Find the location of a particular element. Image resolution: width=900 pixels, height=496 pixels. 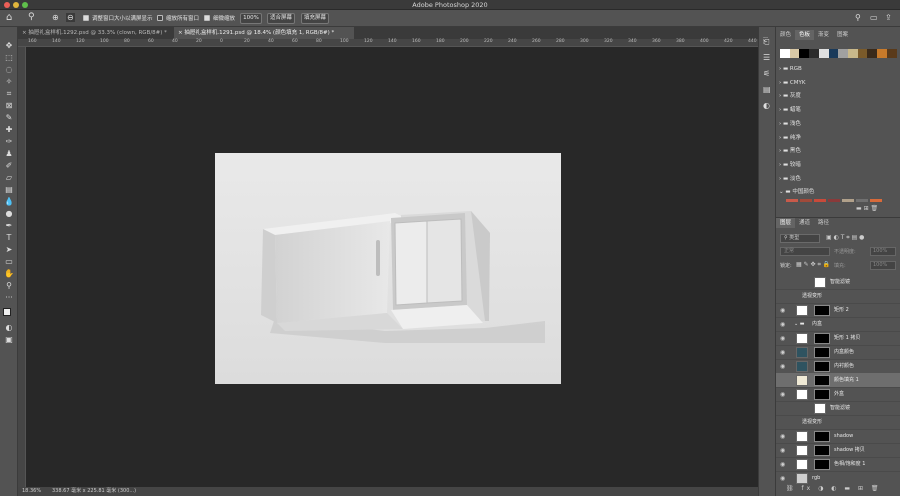

layer-row: ◉ 矩形 2 is located at coordinates (838, 310).